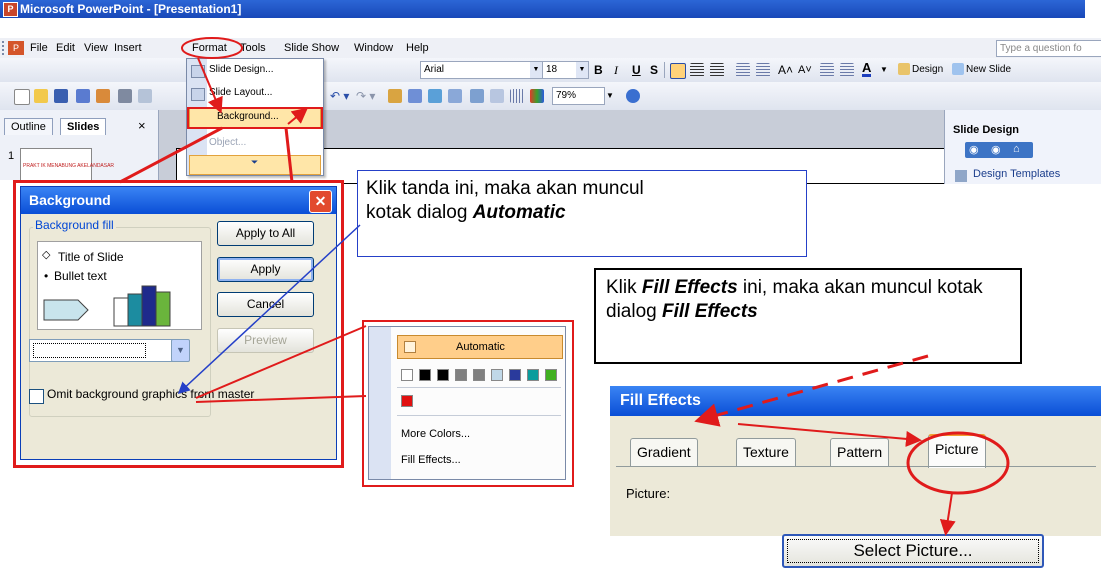 This screenshot has height=568, width=1101. What do you see at coordinates (298, 116) in the screenshot?
I see `background-pointer` at bounding box center [298, 116].